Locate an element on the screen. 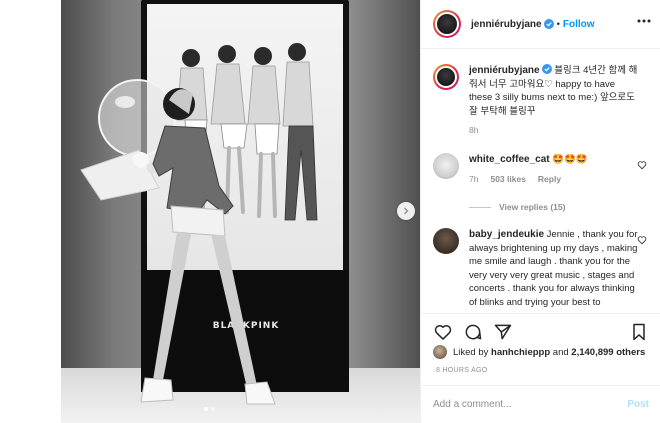  author-avatar is located at coordinates (447, 24).